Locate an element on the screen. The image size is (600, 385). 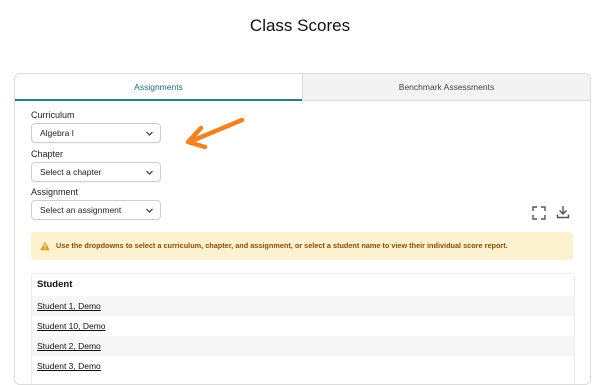
table-row: Student 1, Demo is located at coordinates (303, 306).